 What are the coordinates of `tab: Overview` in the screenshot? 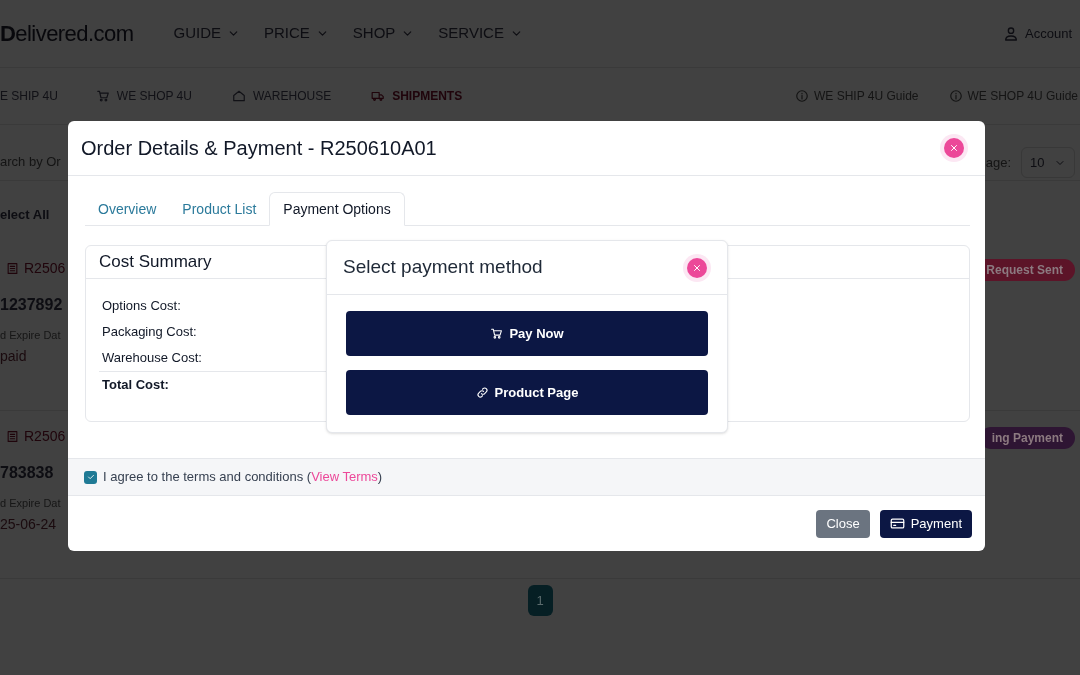 It's located at (127, 209).